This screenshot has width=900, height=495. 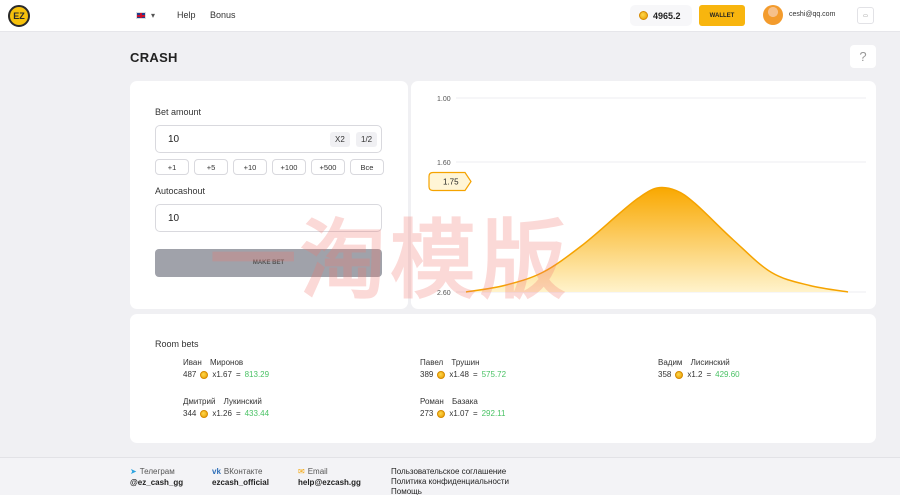 What do you see at coordinates (223, 15) in the screenshot?
I see `nav-bonus: Bonus` at bounding box center [223, 15].